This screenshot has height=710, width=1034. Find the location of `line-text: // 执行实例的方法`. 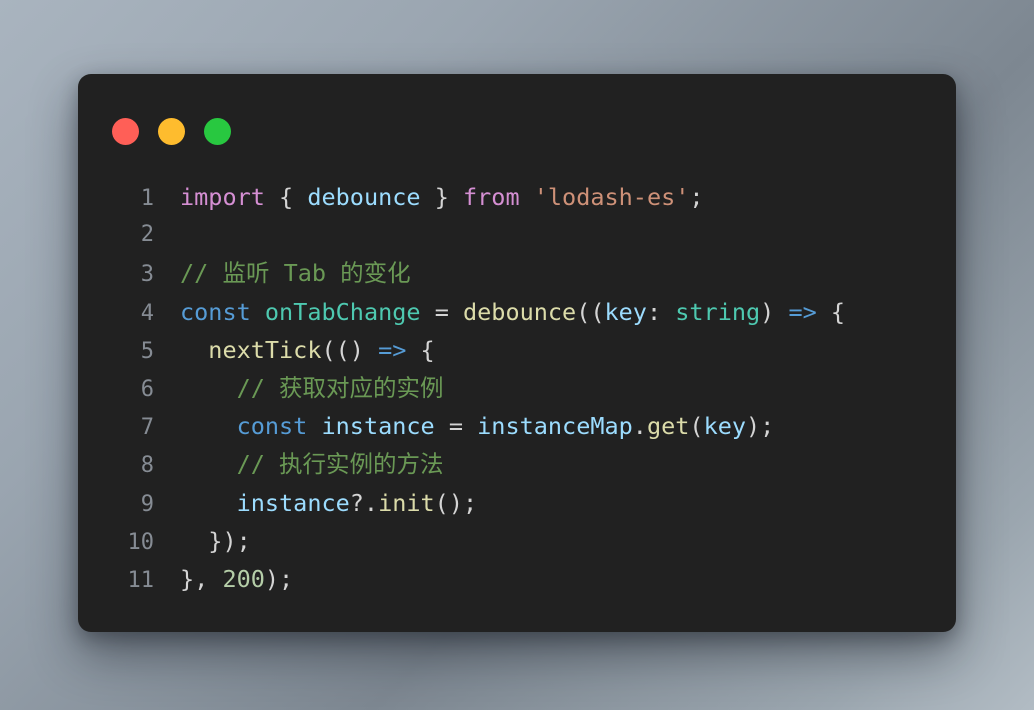

line-text: // 执行实例的方法 is located at coordinates (299, 464).